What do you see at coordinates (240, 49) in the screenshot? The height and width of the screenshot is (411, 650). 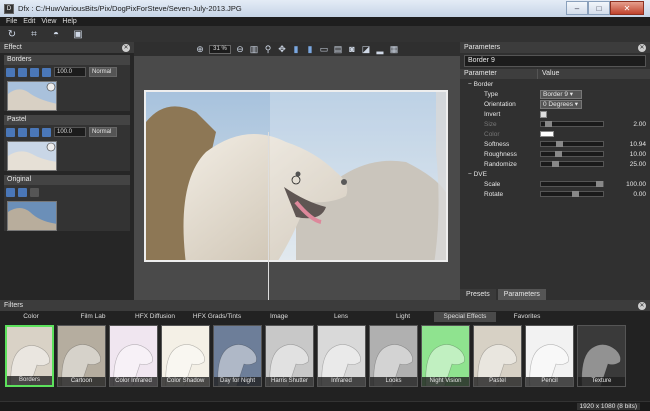 I see `zoom-out-icon: ⊖` at bounding box center [240, 49].